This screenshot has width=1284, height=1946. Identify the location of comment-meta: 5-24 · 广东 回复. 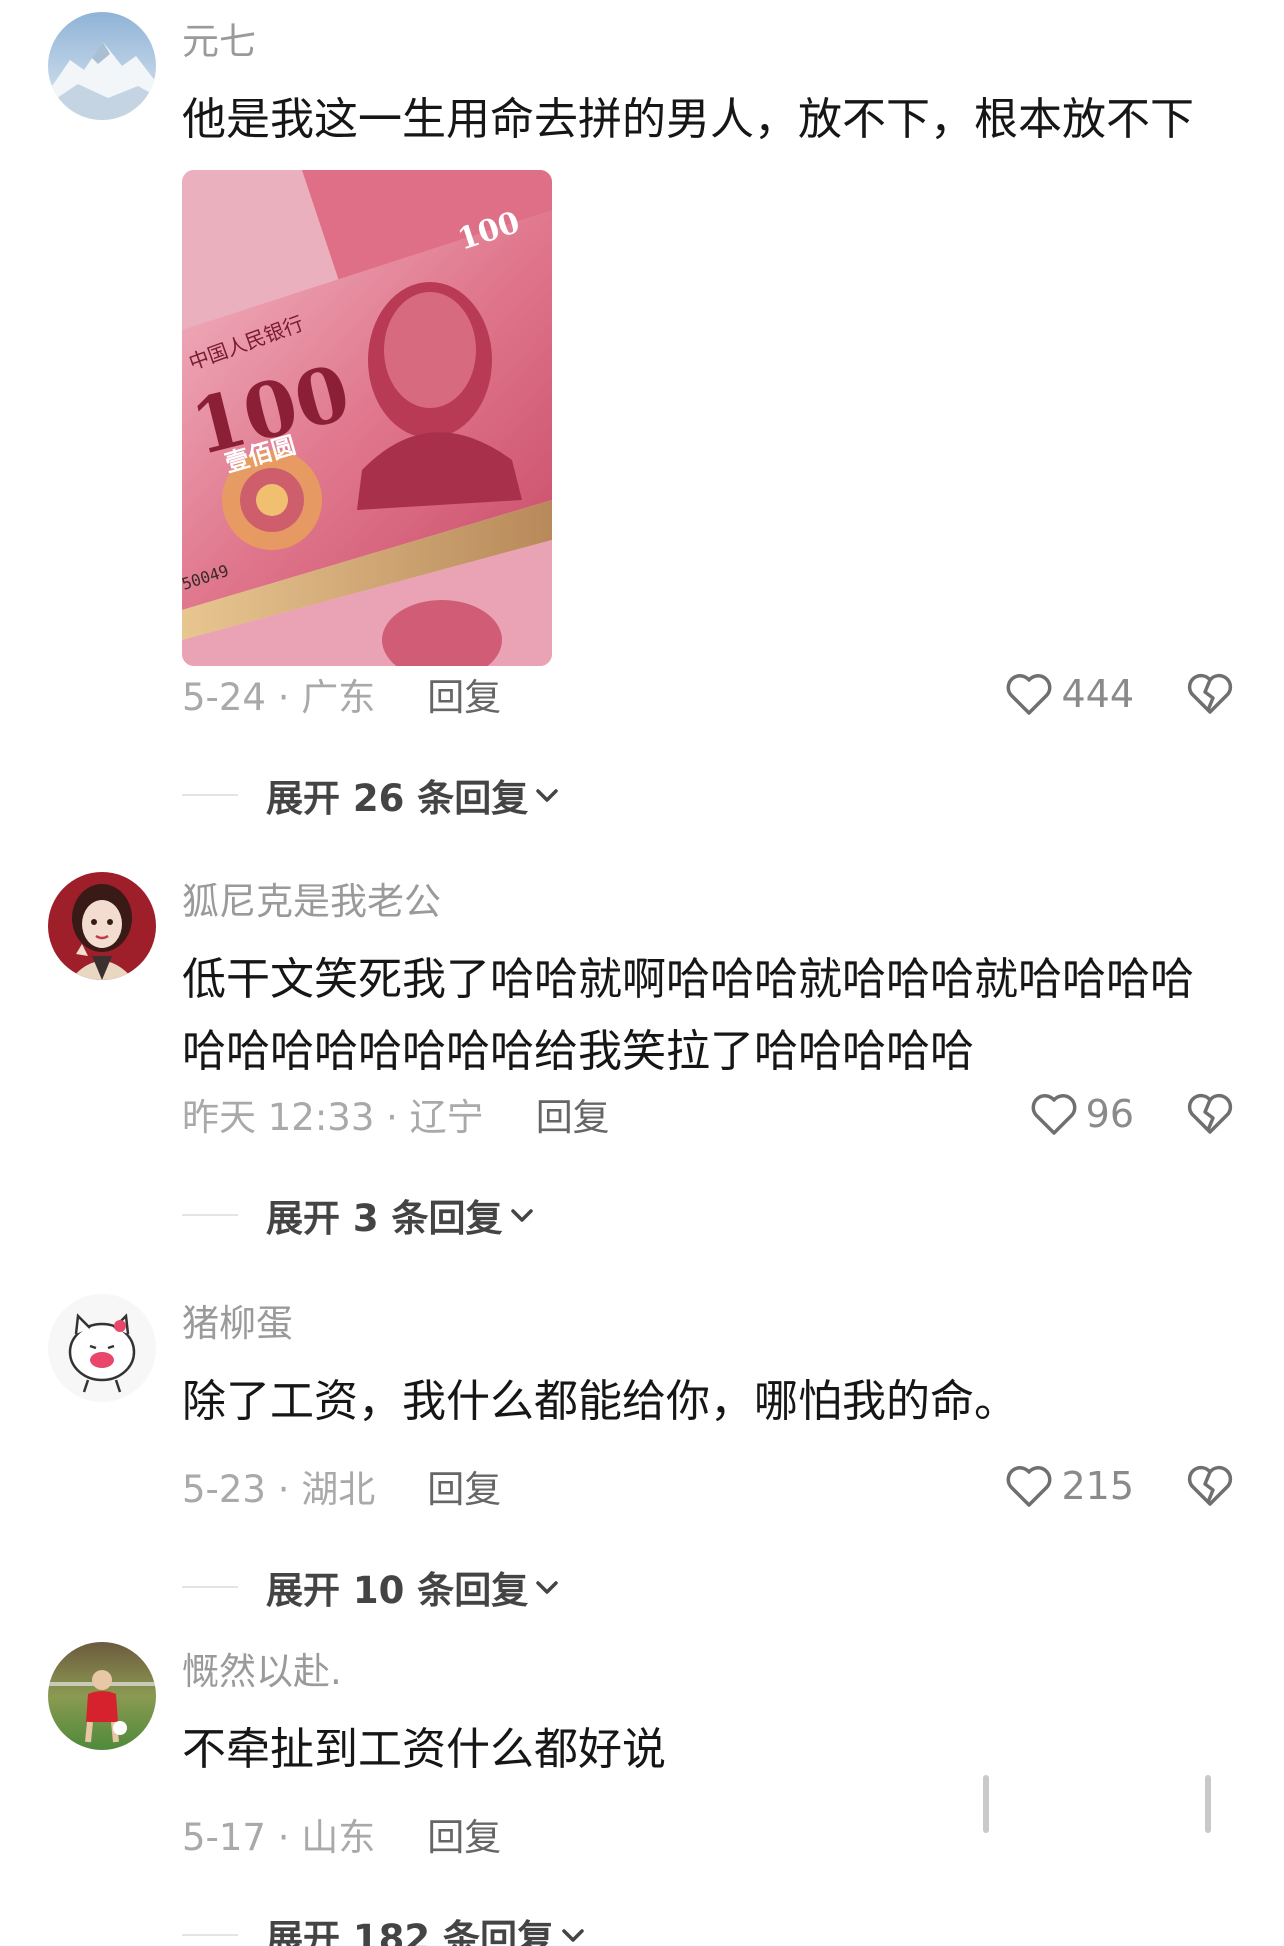
(341, 694).